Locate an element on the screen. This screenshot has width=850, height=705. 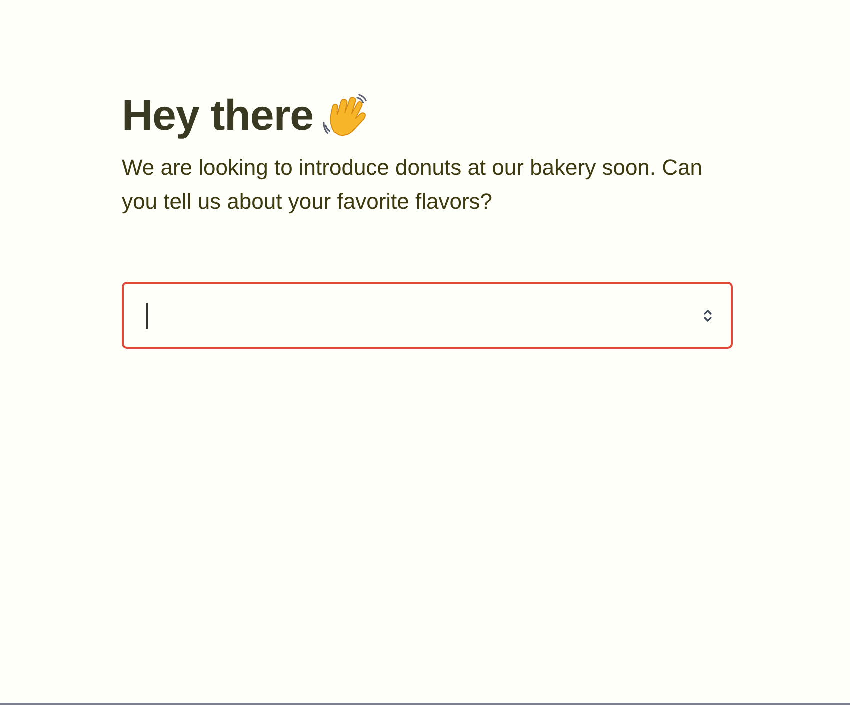
intro-text: We are looking to introduce donuts at our bakery soon. Can you tell us about your favorite flavors? is located at coordinates (413, 185).